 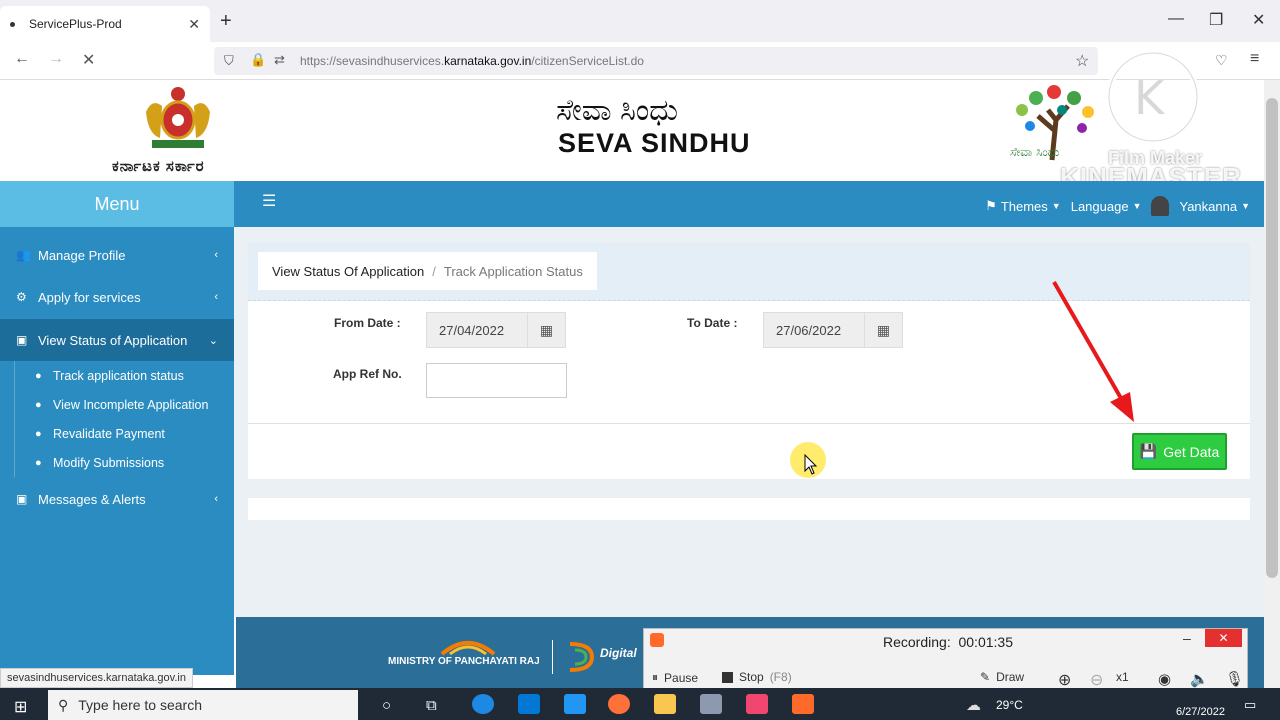 What do you see at coordinates (279, 60) in the screenshot?
I see `permissions-icon: ⇄` at bounding box center [279, 60].